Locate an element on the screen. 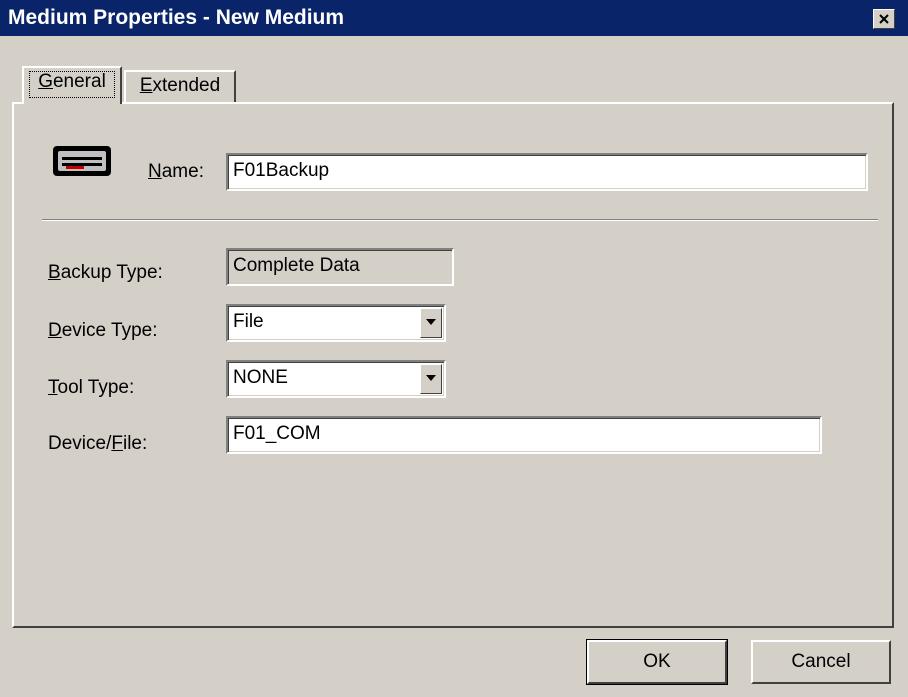 This screenshot has width=908, height=697. name-field: F01Backup is located at coordinates (547, 172).